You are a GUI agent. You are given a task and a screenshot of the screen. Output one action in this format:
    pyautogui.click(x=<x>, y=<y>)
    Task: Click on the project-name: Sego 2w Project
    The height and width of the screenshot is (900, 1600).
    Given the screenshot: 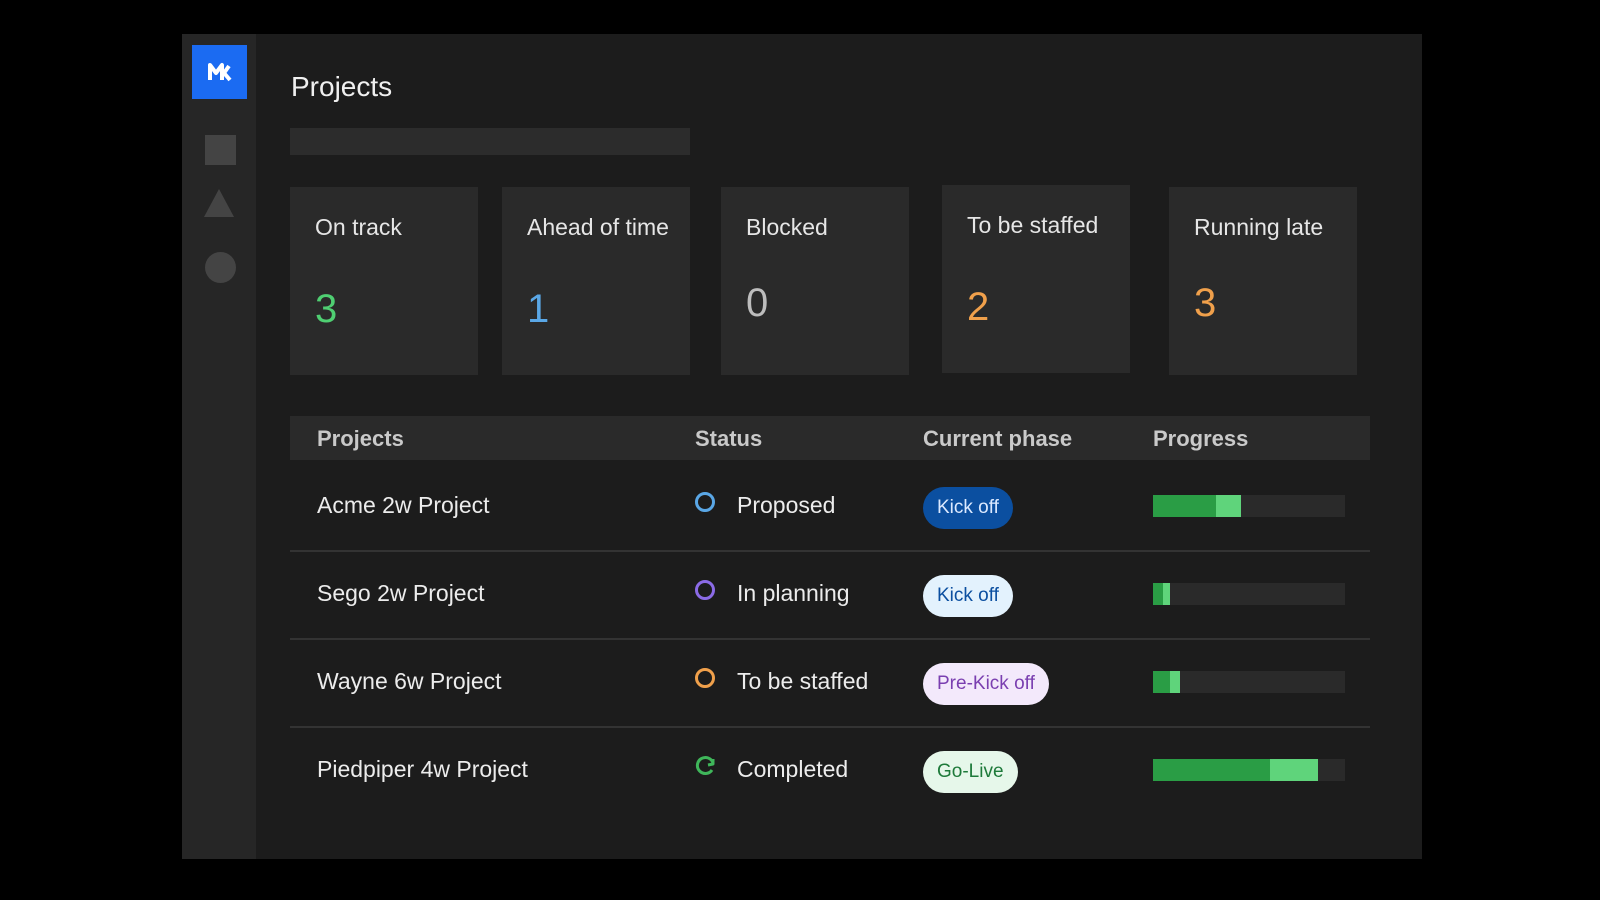 What is the action you would take?
    pyautogui.click(x=400, y=593)
    